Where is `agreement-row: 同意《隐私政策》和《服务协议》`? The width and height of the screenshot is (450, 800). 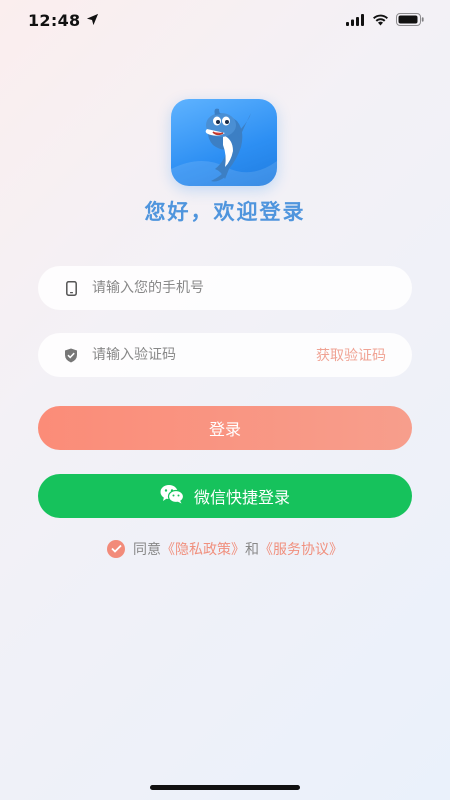 agreement-row: 同意《隐私政策》和《服务协议》 is located at coordinates (225, 549).